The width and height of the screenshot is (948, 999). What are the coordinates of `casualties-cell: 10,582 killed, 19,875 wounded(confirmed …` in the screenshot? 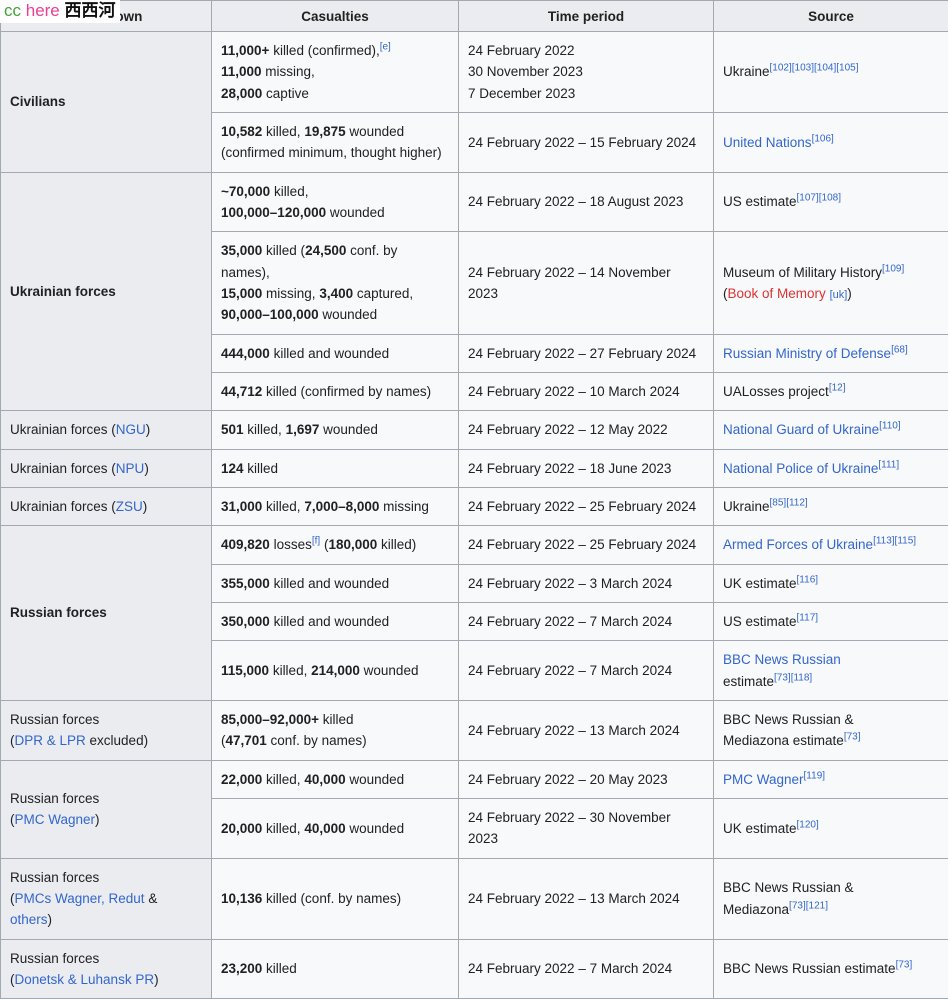 It's located at (335, 142).